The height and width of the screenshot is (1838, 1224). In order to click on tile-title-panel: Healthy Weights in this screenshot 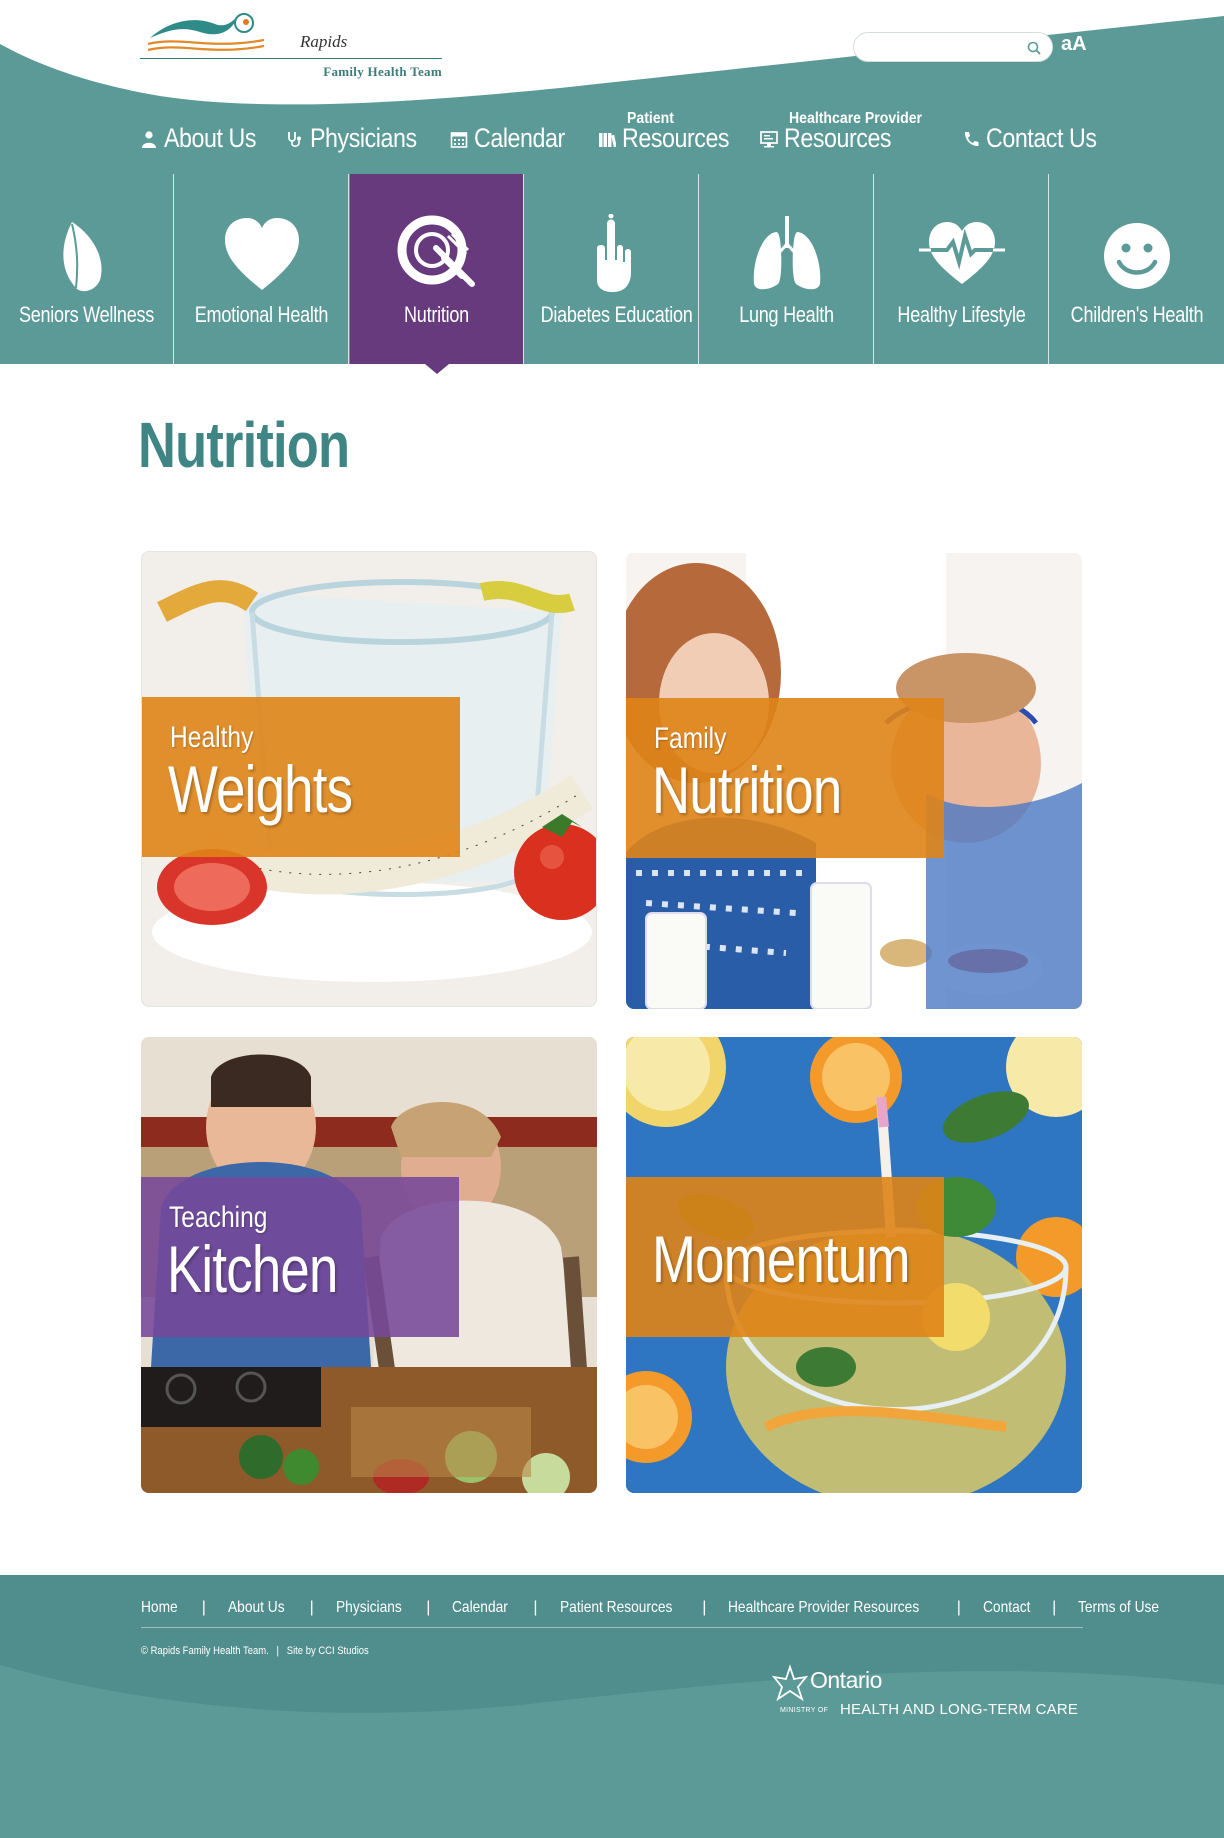, I will do `click(301, 777)`.